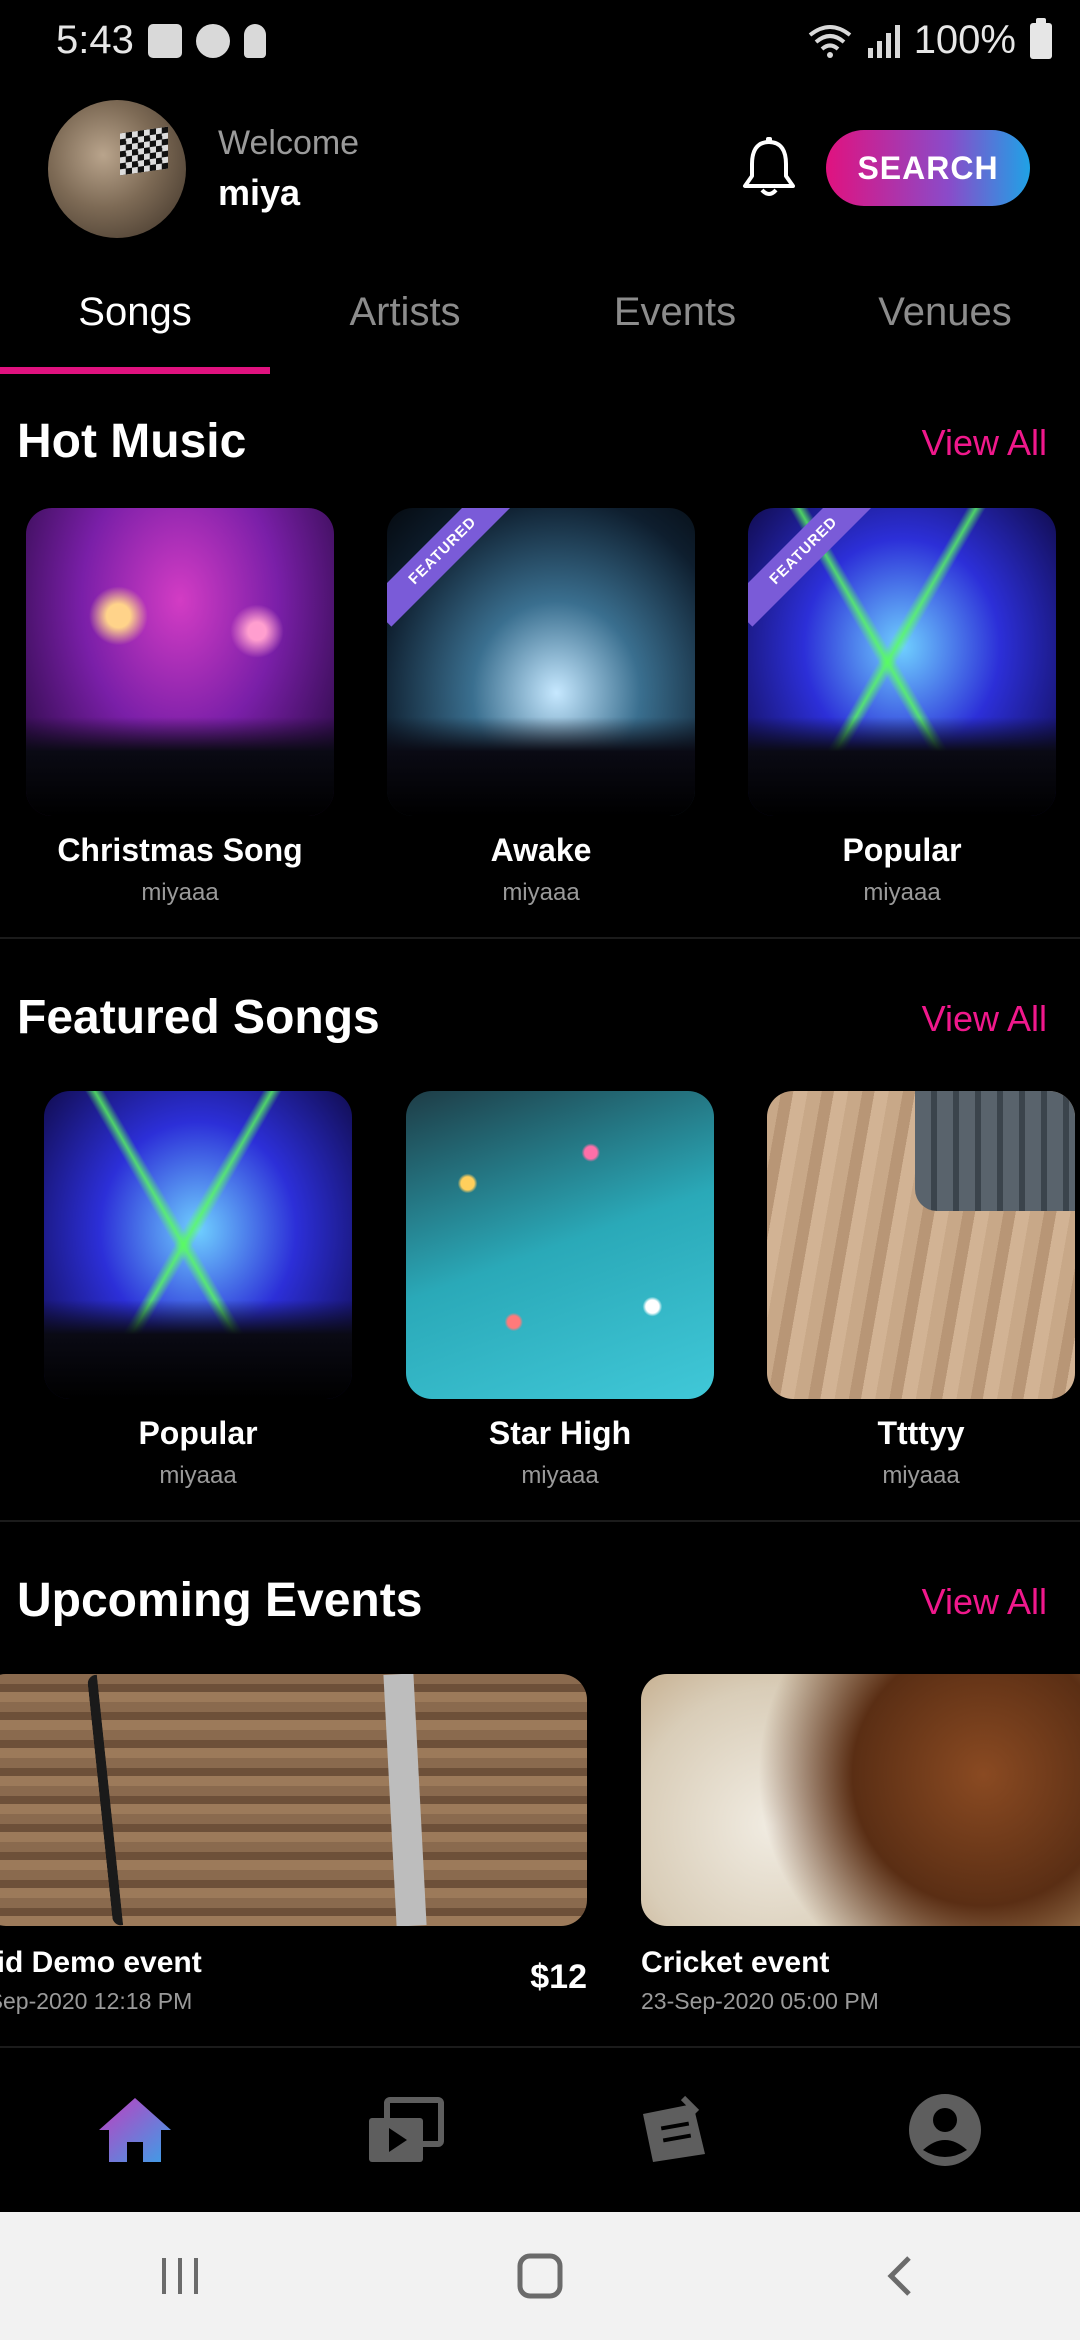 The height and width of the screenshot is (2340, 1080). I want to click on tab-artists: Artists, so click(405, 322).